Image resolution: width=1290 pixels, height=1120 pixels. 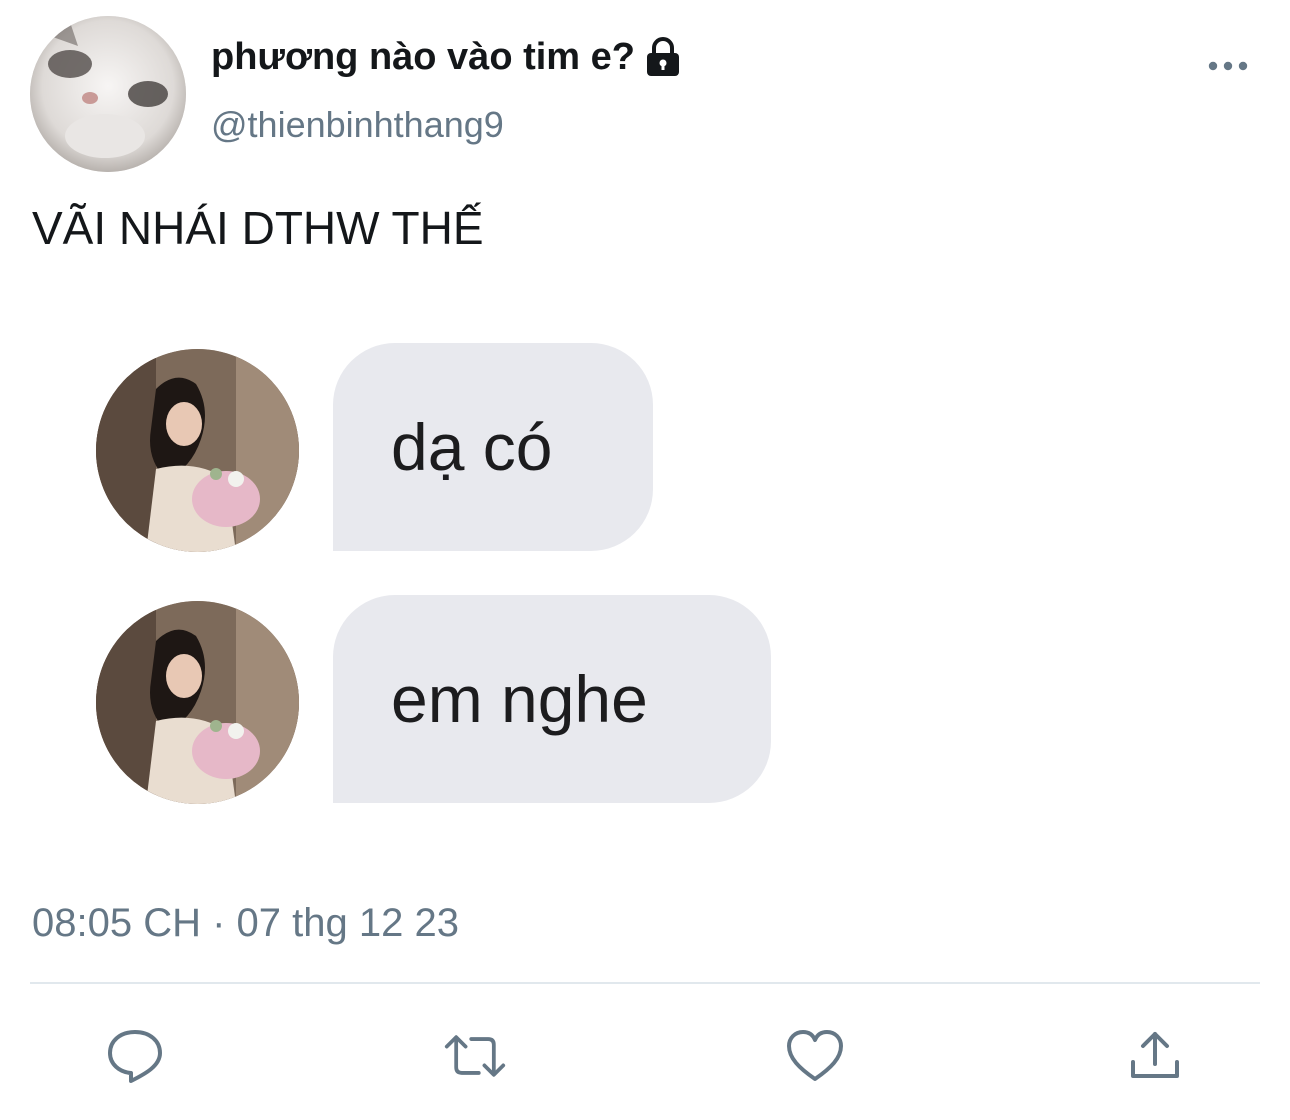 I want to click on reply-icon, so click(x=135, y=1056).